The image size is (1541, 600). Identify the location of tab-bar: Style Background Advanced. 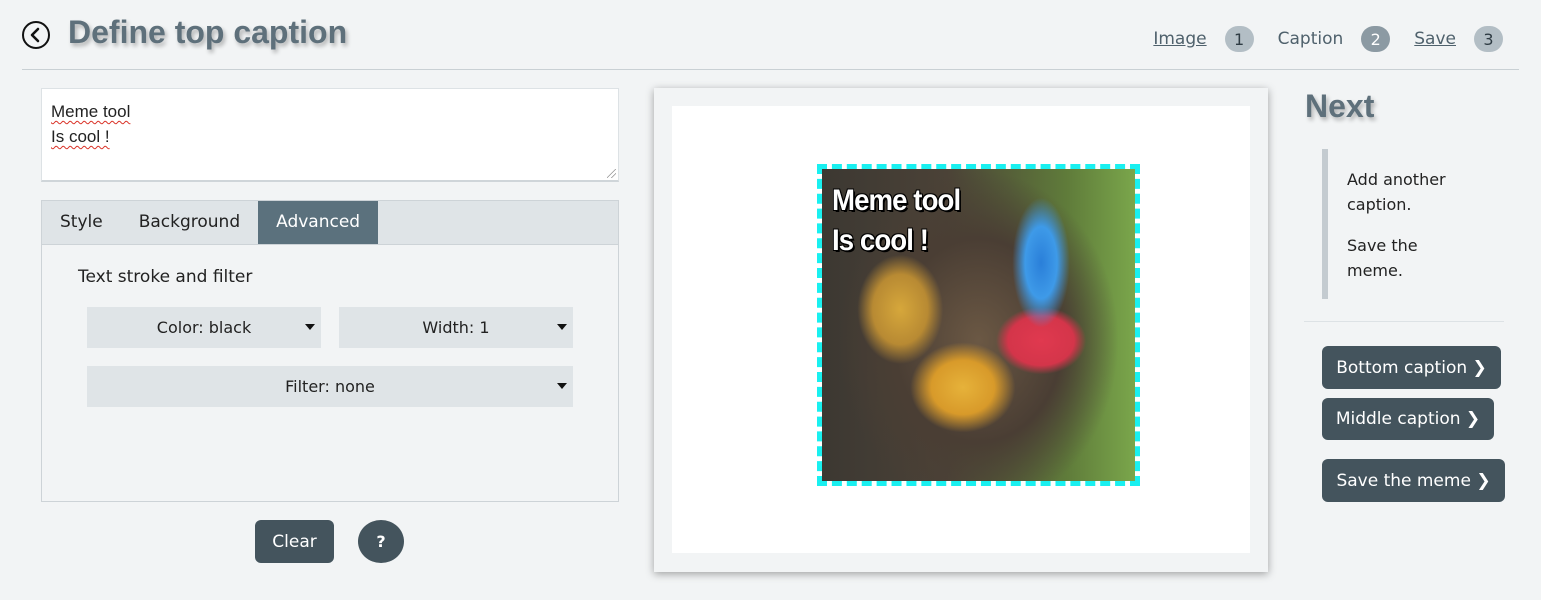
(330, 223).